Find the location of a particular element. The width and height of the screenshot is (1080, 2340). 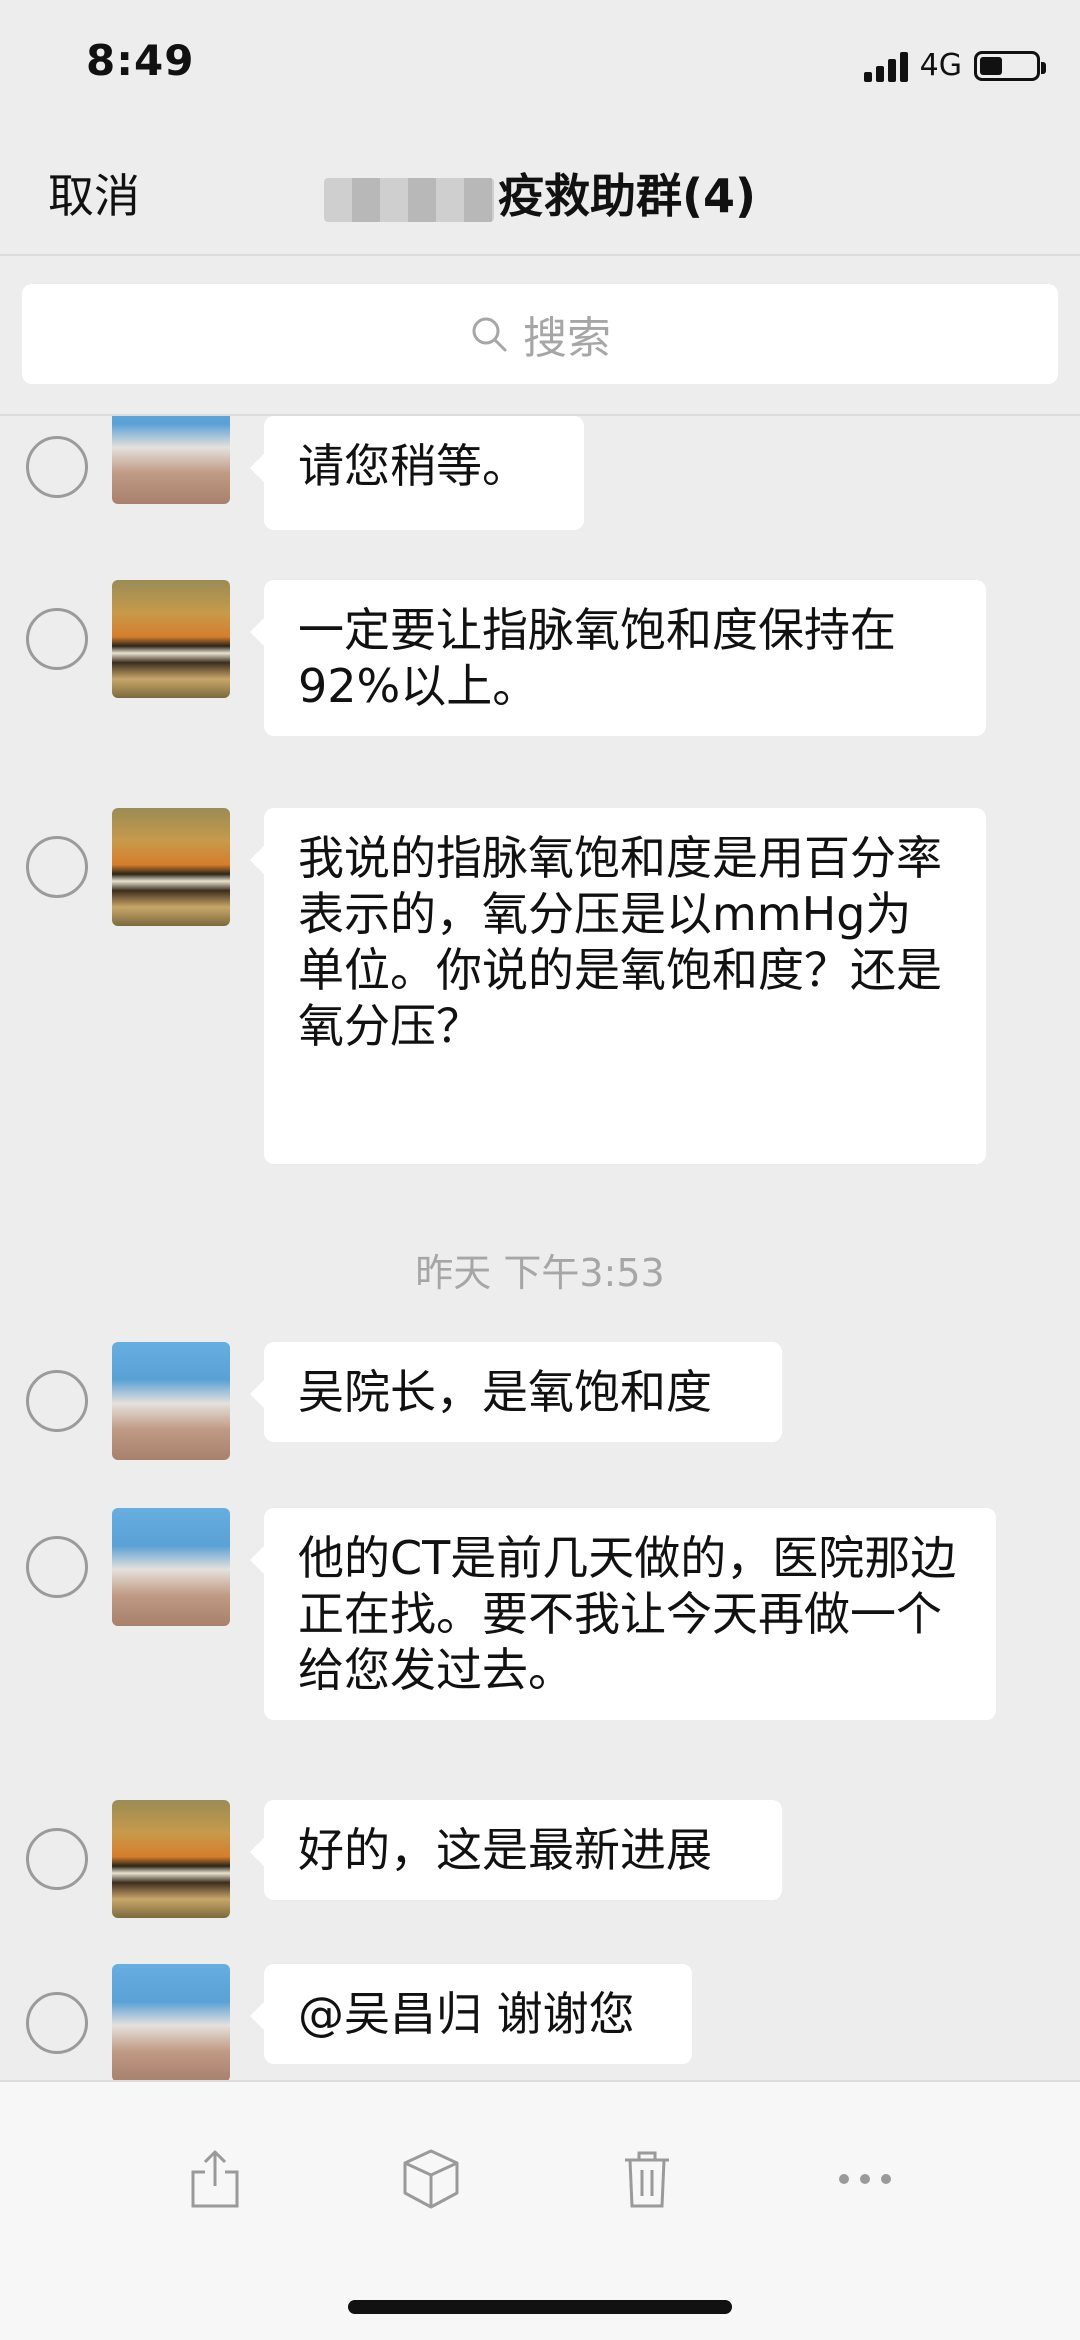

network-label: 4G is located at coordinates (940, 65).